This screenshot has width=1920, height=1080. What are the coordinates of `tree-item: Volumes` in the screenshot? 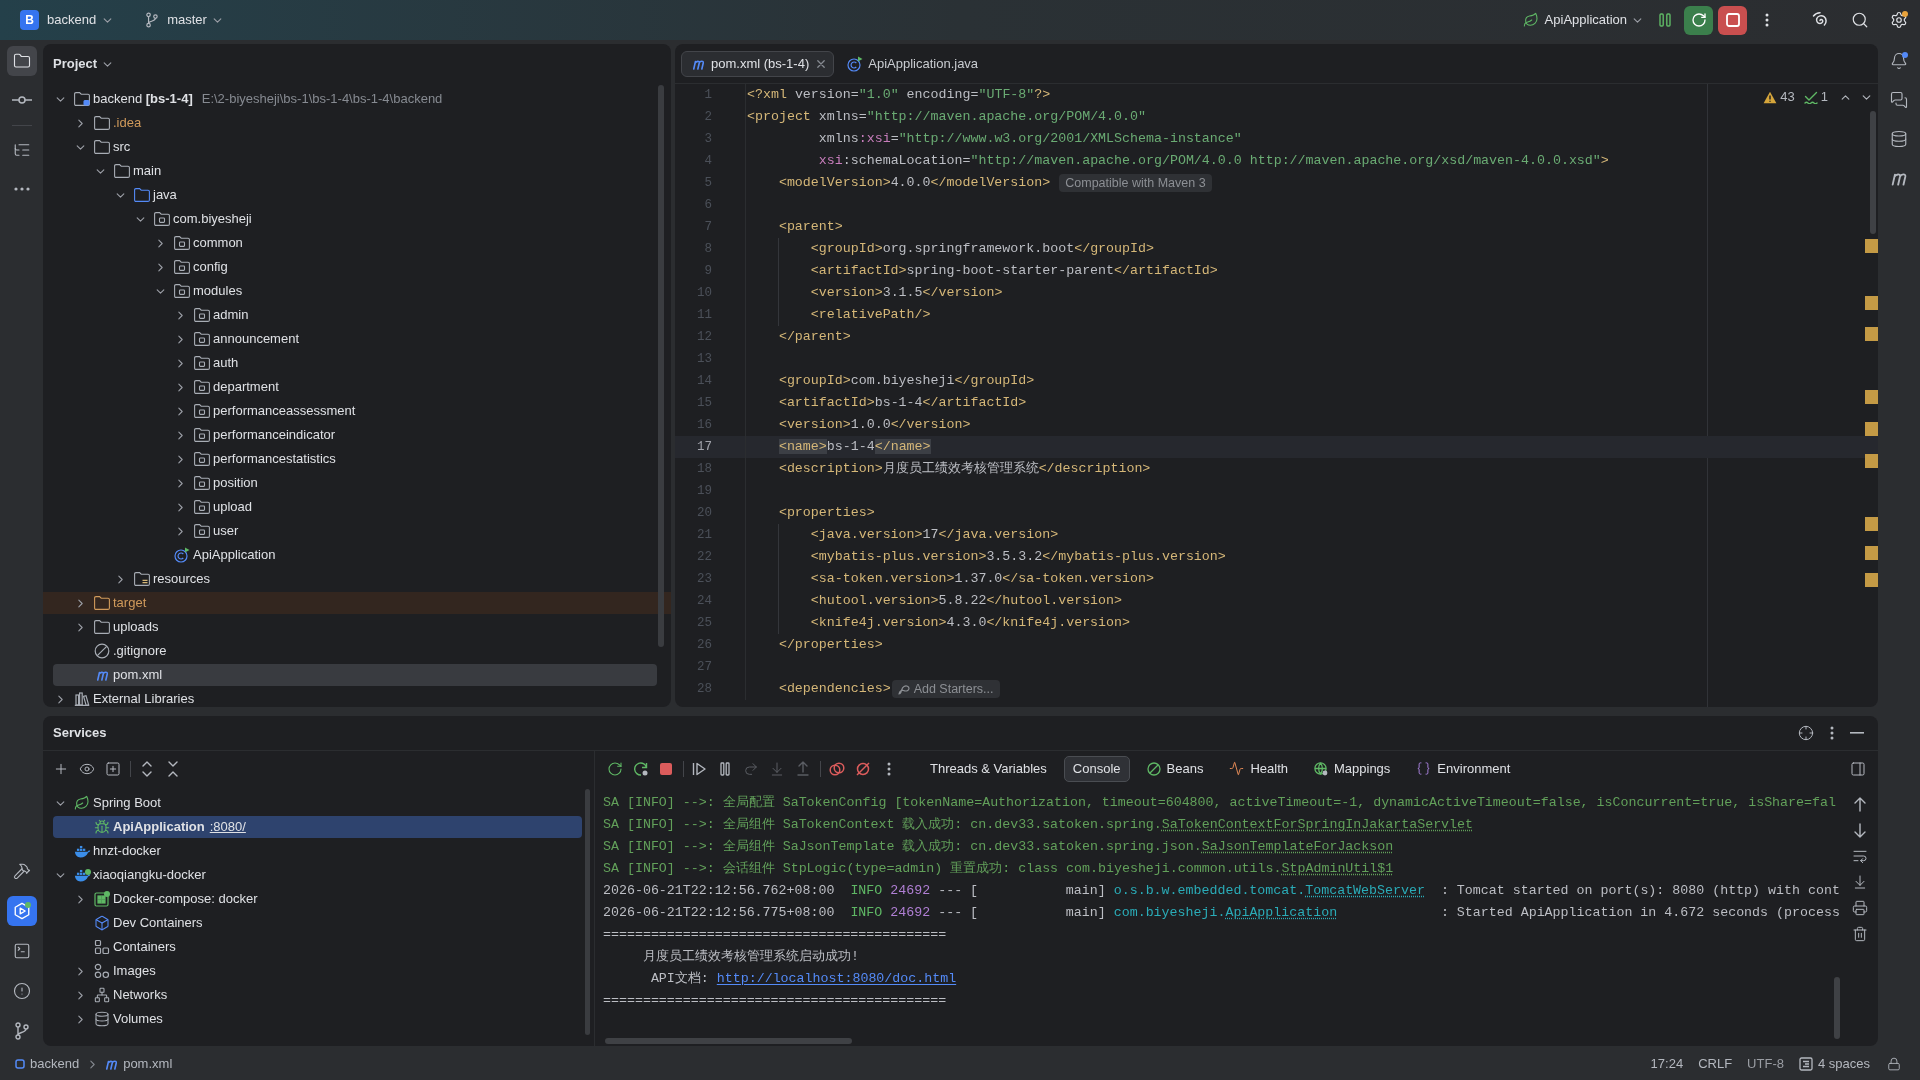 It's located at (117, 1019).